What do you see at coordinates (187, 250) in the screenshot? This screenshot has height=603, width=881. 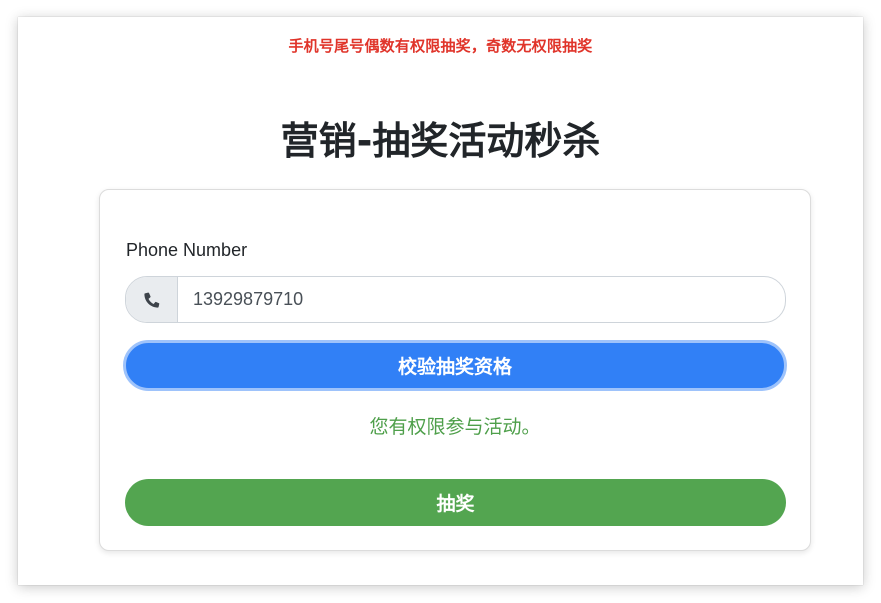 I see `phone-label: Phone Number` at bounding box center [187, 250].